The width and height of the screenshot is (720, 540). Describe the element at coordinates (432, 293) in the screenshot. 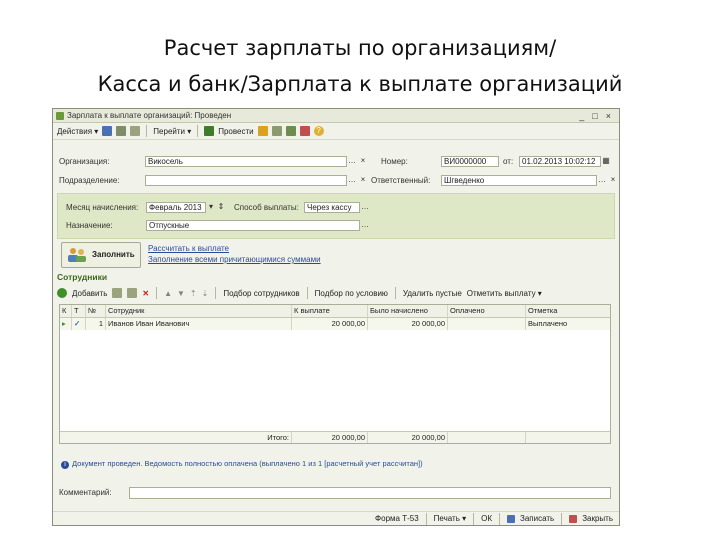

I see `delete-empty-button: Удалить пустые` at that location.